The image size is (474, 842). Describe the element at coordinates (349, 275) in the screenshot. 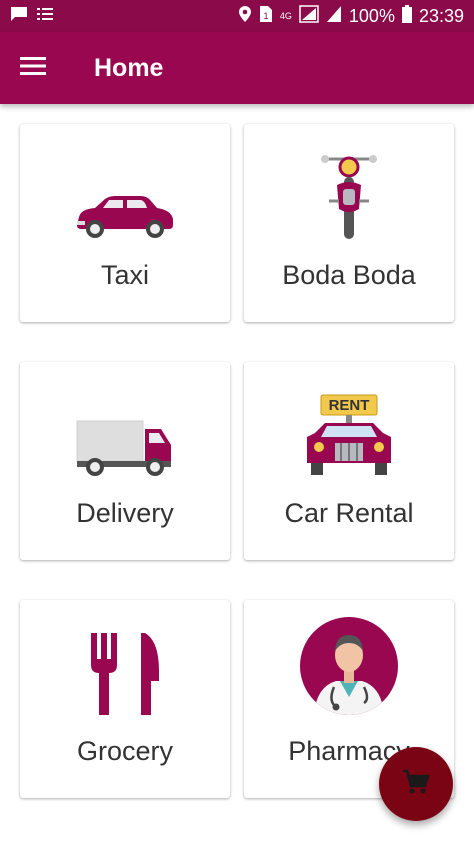

I see `service-label: Boda Boda` at that location.